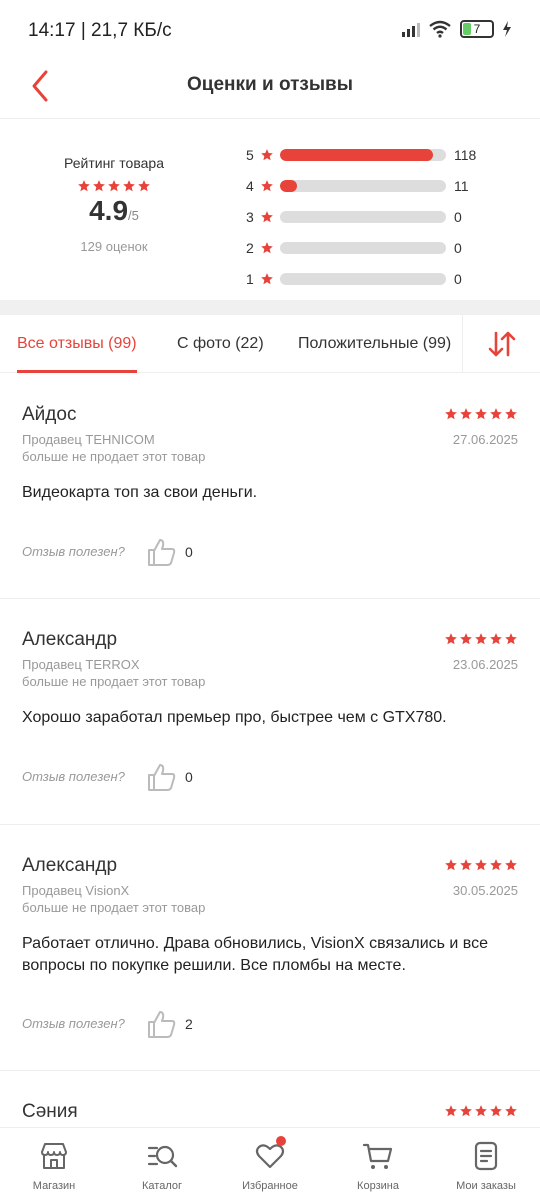 This screenshot has height=1200, width=540. I want to click on sort-button, so click(501, 344).